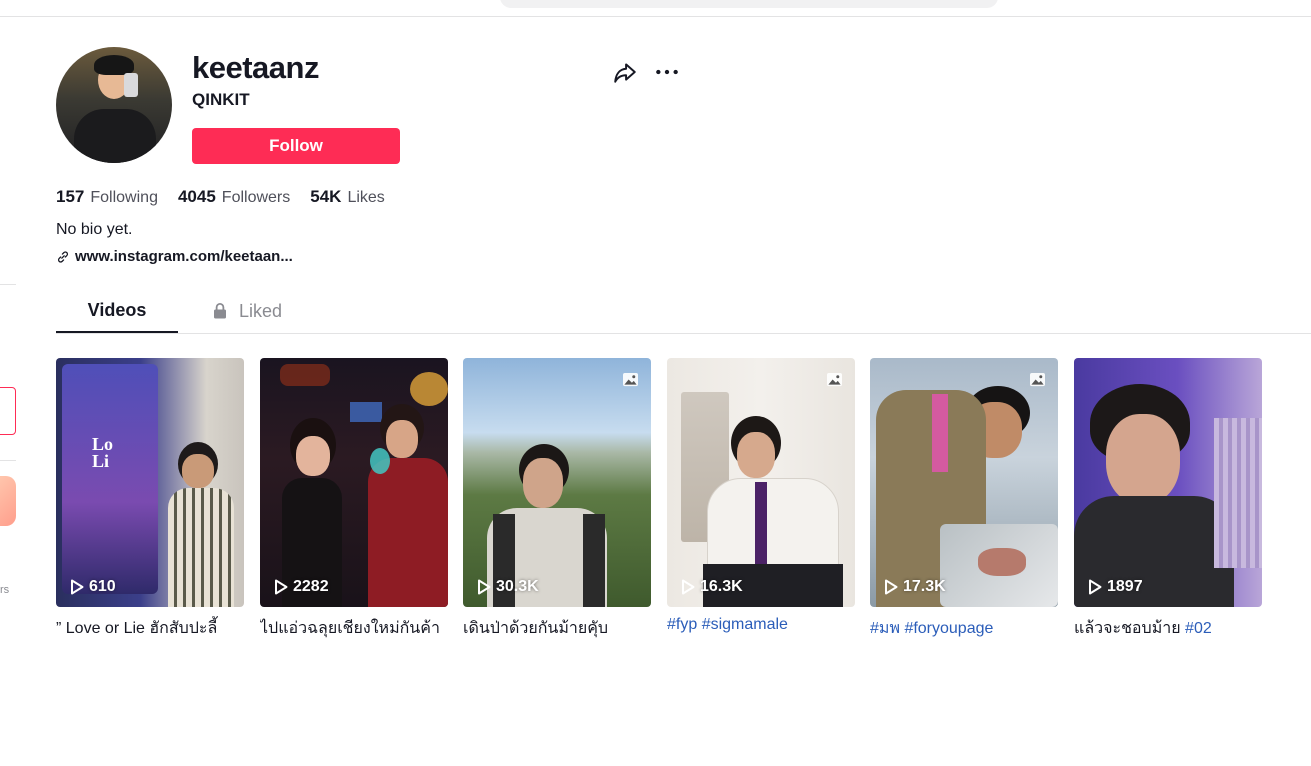 The height and width of the screenshot is (766, 1311). What do you see at coordinates (625, 72) in the screenshot?
I see `share-icon` at bounding box center [625, 72].